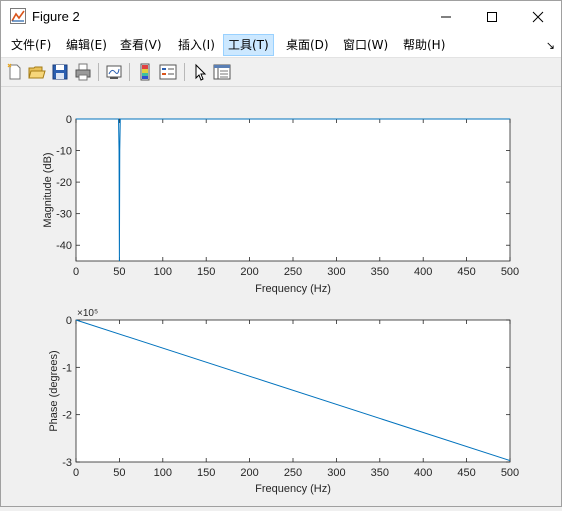 The width and height of the screenshot is (562, 511). What do you see at coordinates (67, 416) in the screenshot?
I see `phase-ytick-label: -2` at bounding box center [67, 416].